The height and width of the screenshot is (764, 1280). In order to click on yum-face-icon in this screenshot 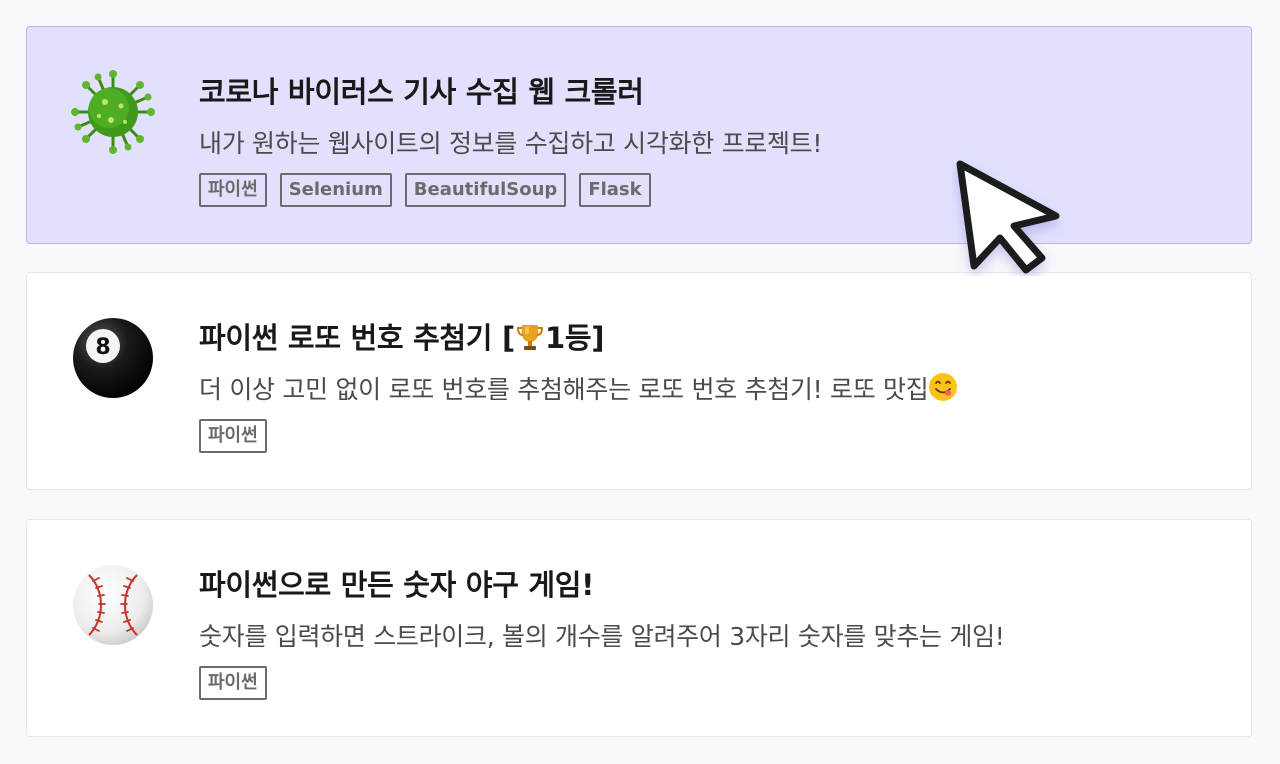, I will do `click(943, 390)`.